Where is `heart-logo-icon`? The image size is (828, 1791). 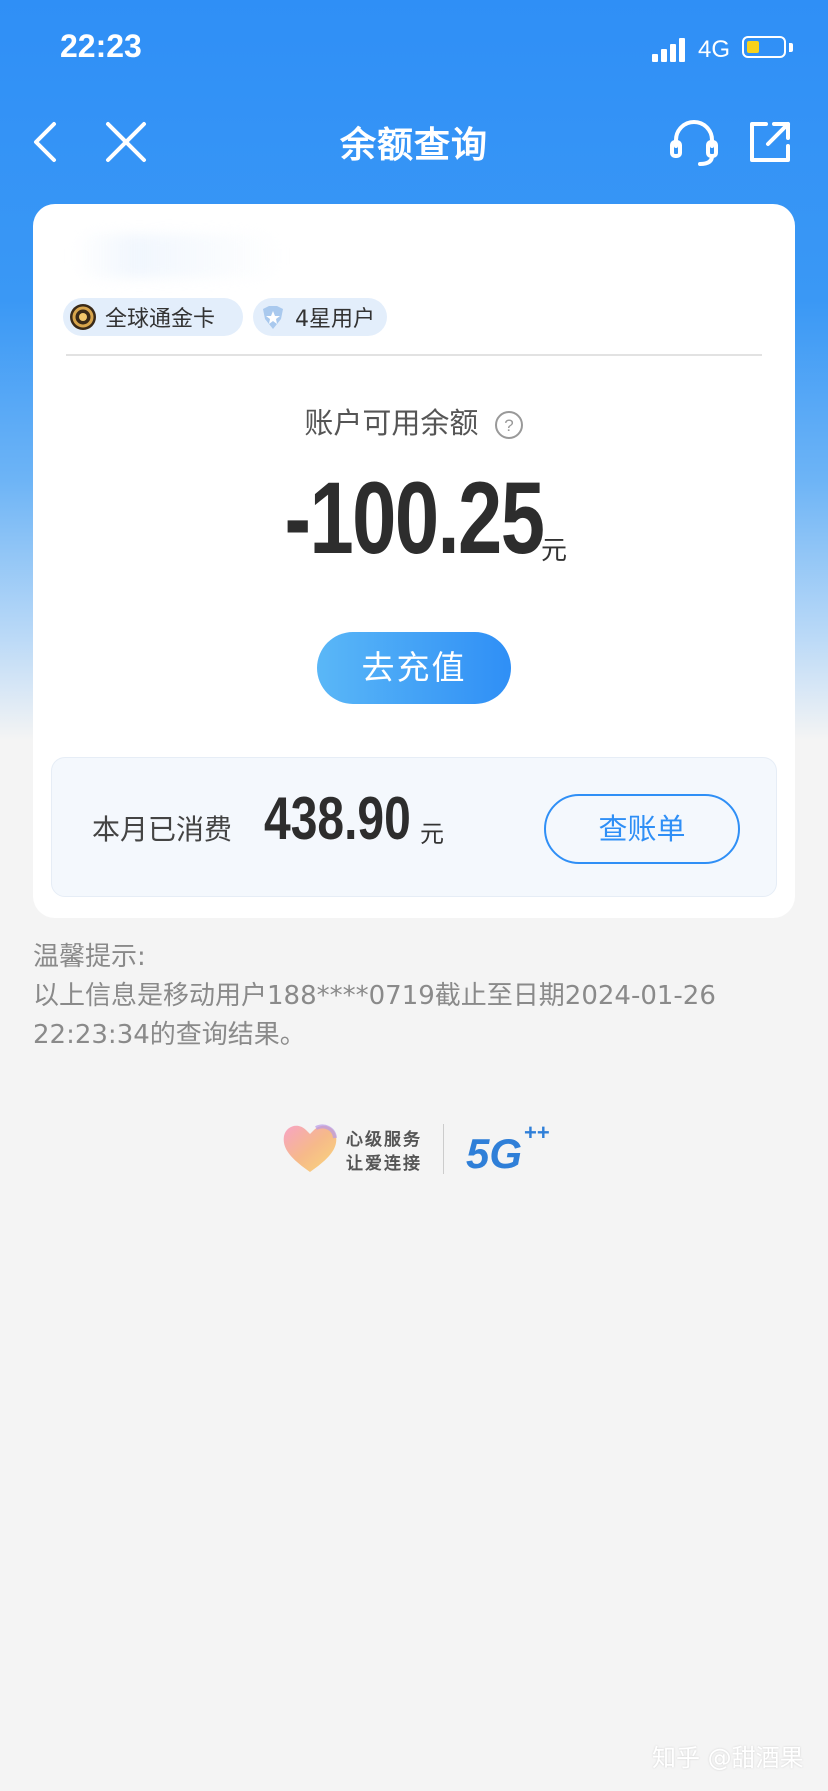
heart-logo-icon is located at coordinates (310, 1148).